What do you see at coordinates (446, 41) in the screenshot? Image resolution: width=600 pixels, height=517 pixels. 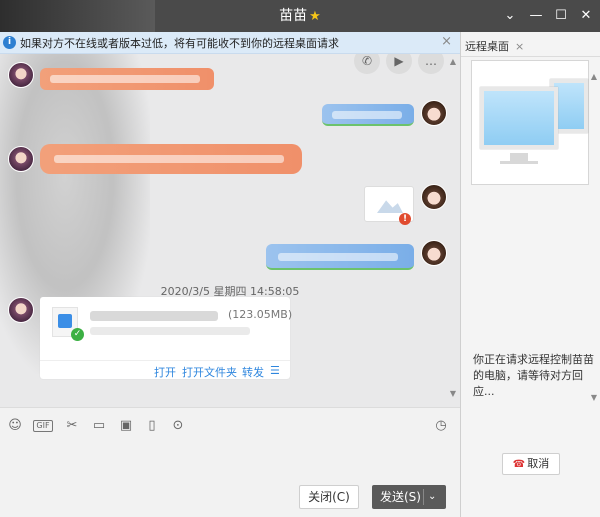 I see `notice-close-icon: ×` at bounding box center [446, 41].